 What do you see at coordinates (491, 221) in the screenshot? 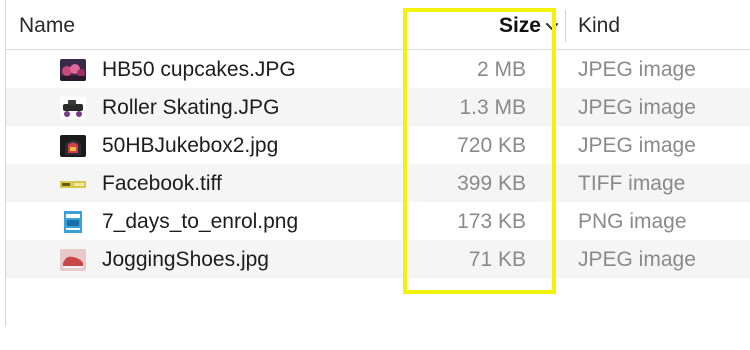
I see `file-size: 173 KB` at bounding box center [491, 221].